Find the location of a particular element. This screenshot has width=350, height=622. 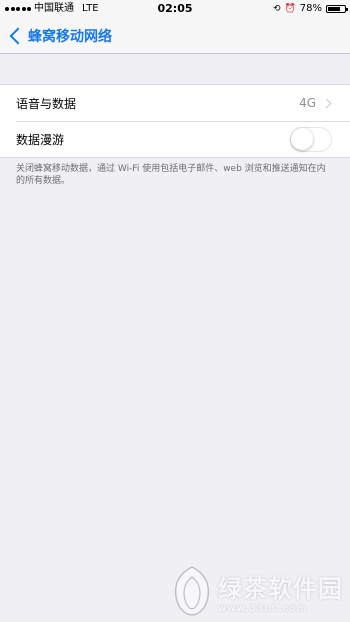

navigation-bar: 蜂窝移动网络 is located at coordinates (175, 36).